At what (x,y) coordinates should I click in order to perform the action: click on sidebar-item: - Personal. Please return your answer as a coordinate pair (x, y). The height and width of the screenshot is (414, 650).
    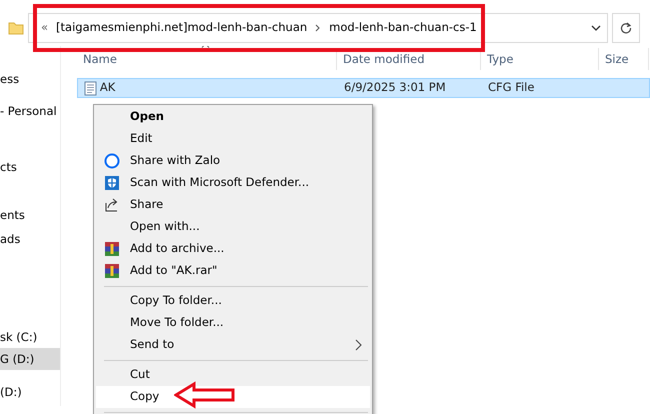
    Looking at the image, I should click on (30, 111).